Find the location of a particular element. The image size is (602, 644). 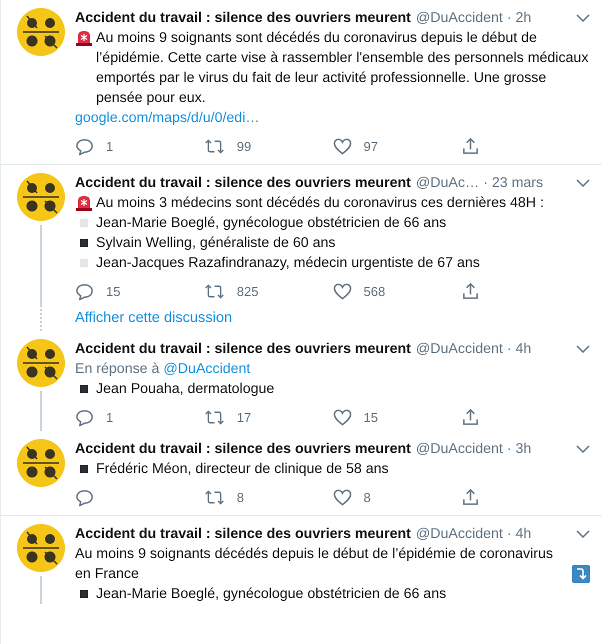

show-thread-link: Afficher cette discussion is located at coordinates (153, 318).